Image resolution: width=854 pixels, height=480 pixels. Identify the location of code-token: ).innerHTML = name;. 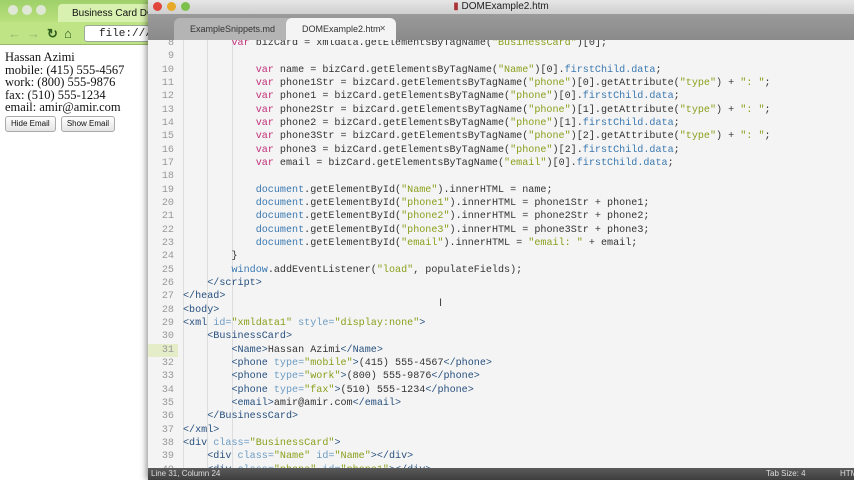
(495, 190).